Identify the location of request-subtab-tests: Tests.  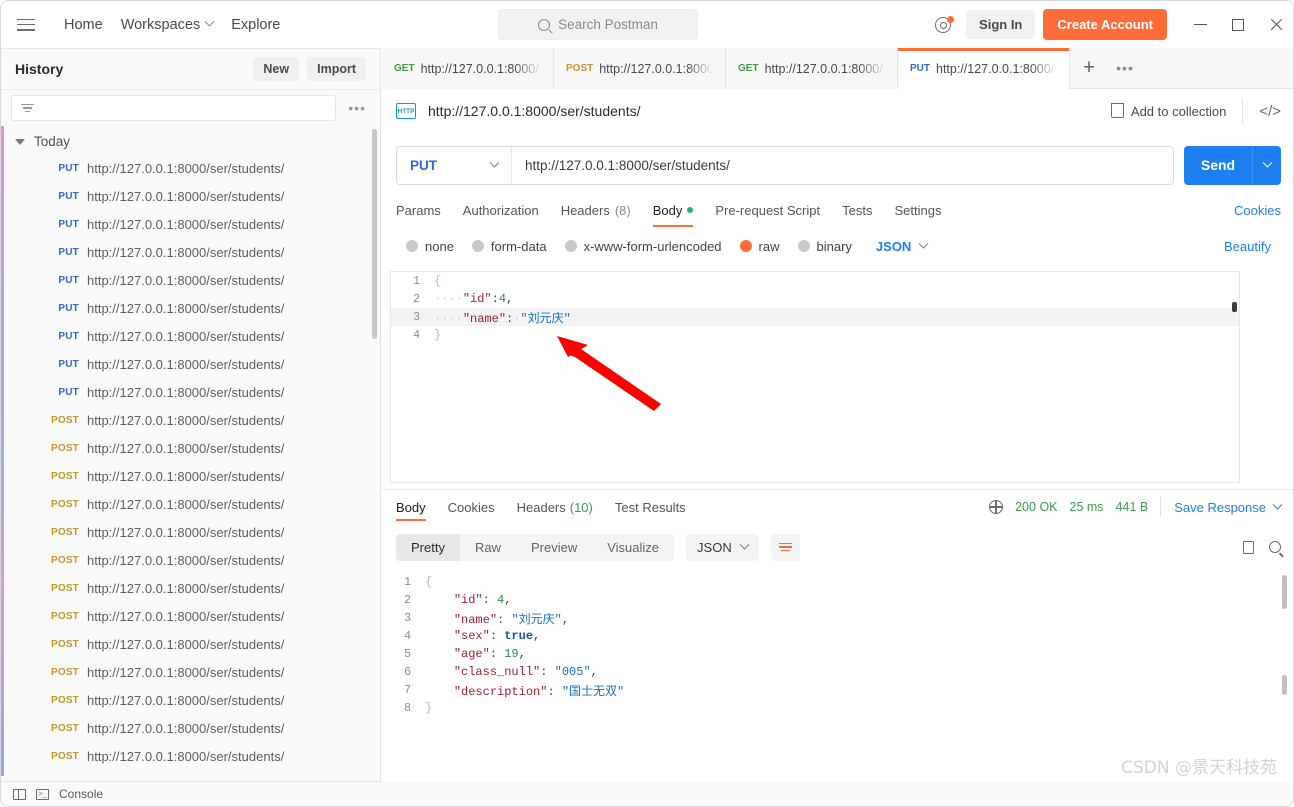
(857, 210).